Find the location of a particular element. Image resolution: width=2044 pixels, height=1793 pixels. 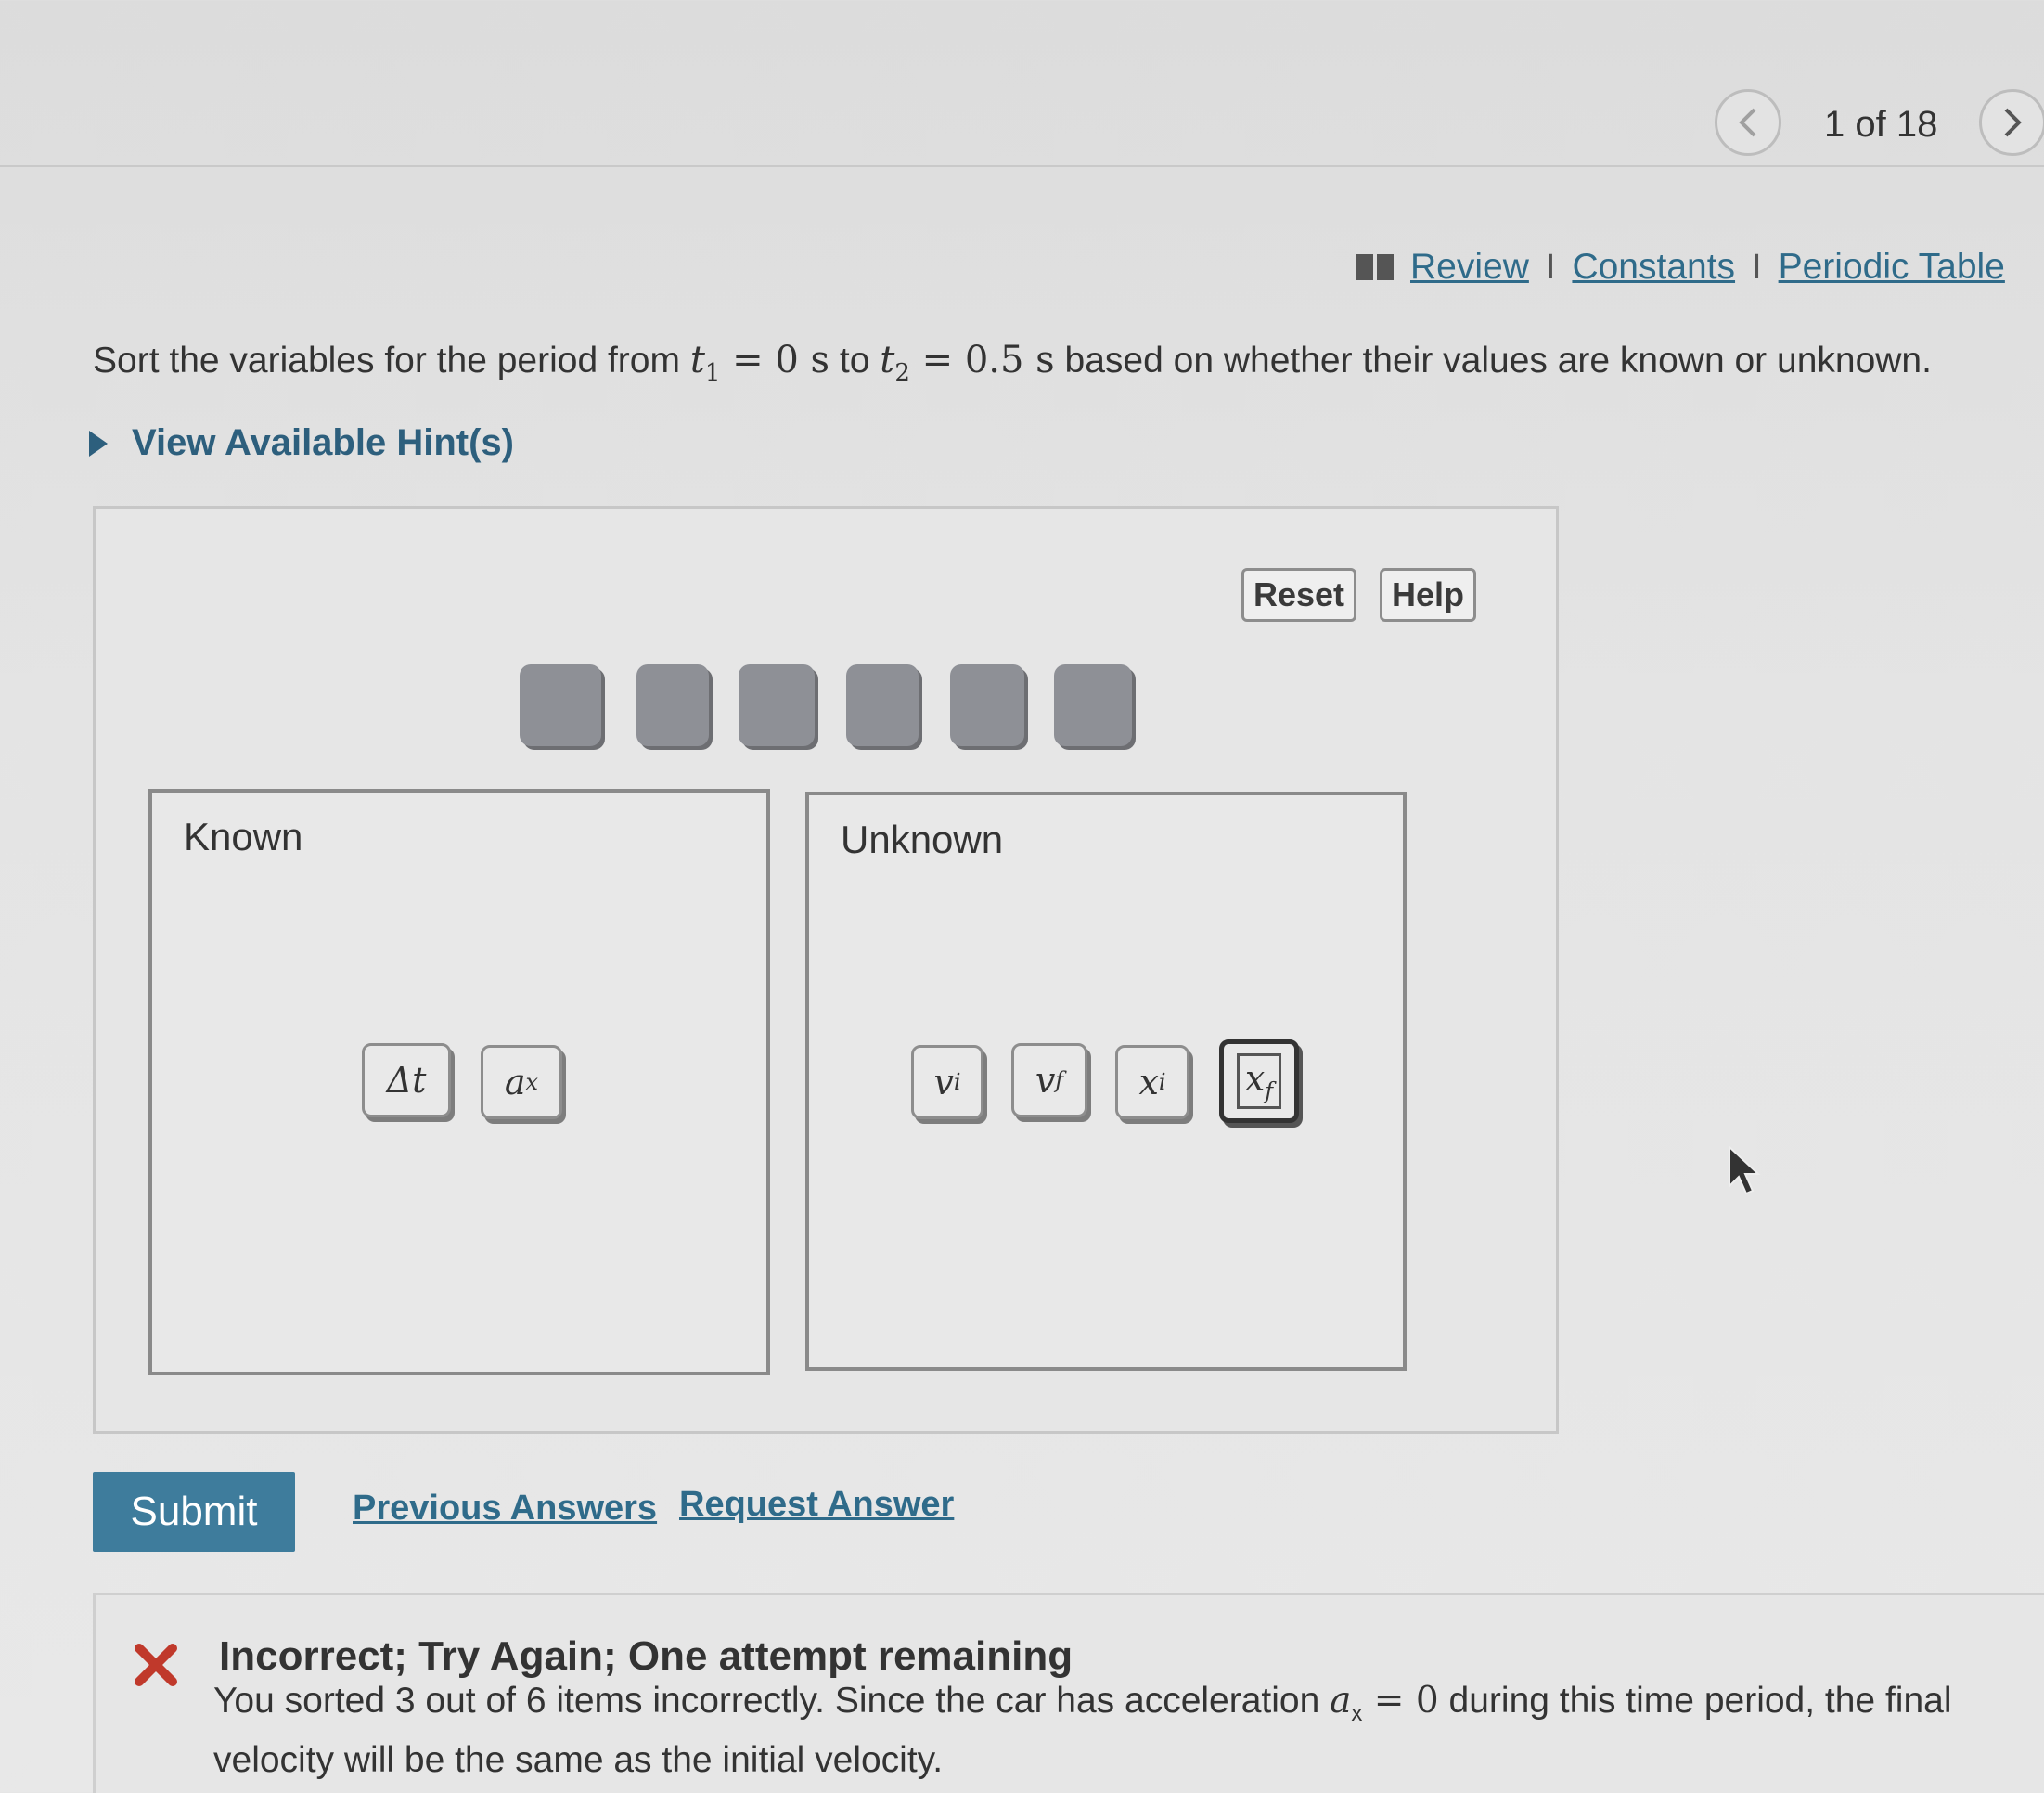

mouse-pointer-icon is located at coordinates (1745, 1170).